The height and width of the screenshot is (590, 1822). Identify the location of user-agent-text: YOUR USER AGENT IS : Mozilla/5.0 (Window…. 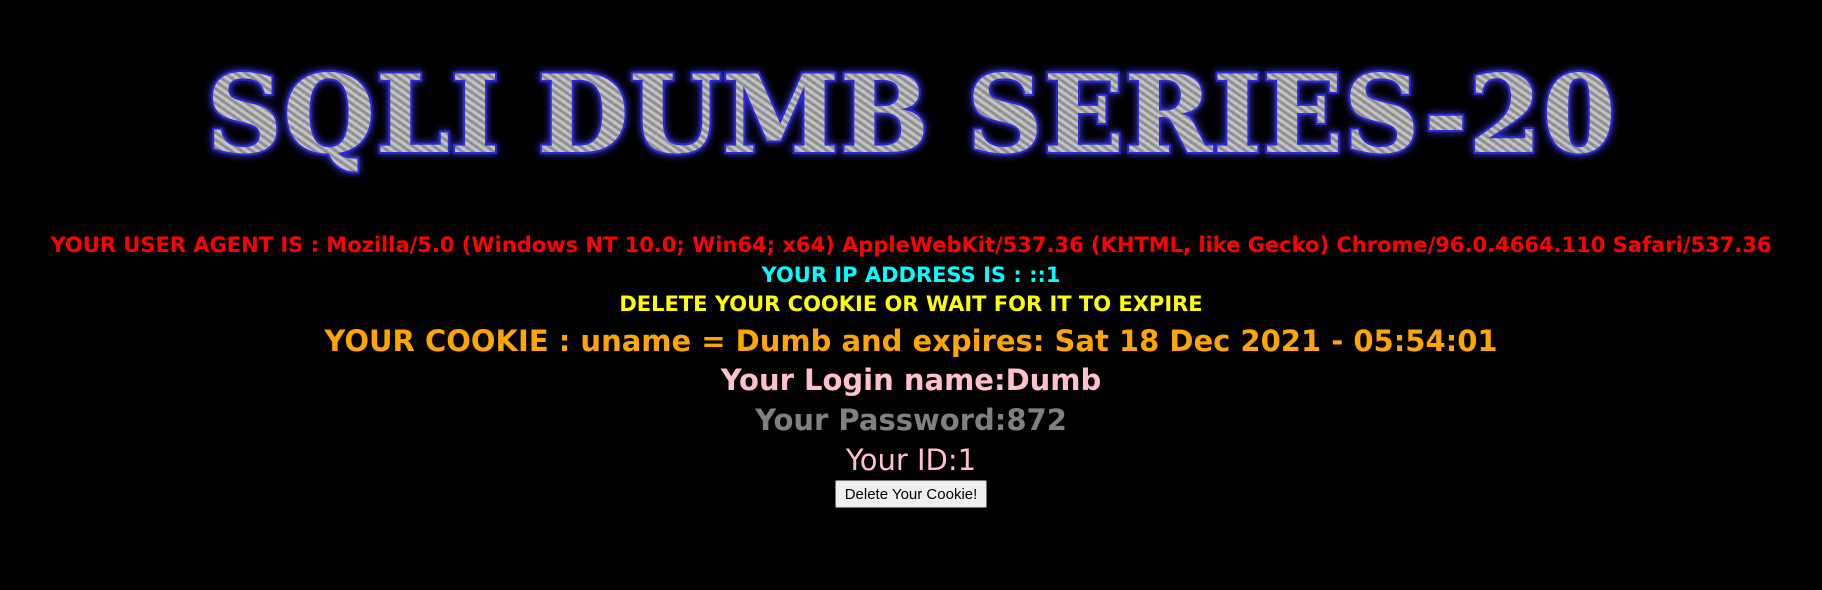
(911, 245).